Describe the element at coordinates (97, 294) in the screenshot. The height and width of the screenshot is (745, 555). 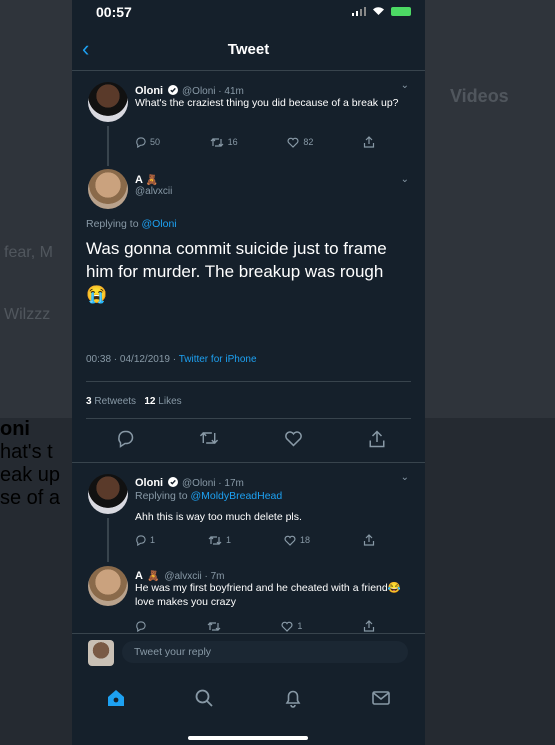
I see `crying-emoji: 😭` at that location.